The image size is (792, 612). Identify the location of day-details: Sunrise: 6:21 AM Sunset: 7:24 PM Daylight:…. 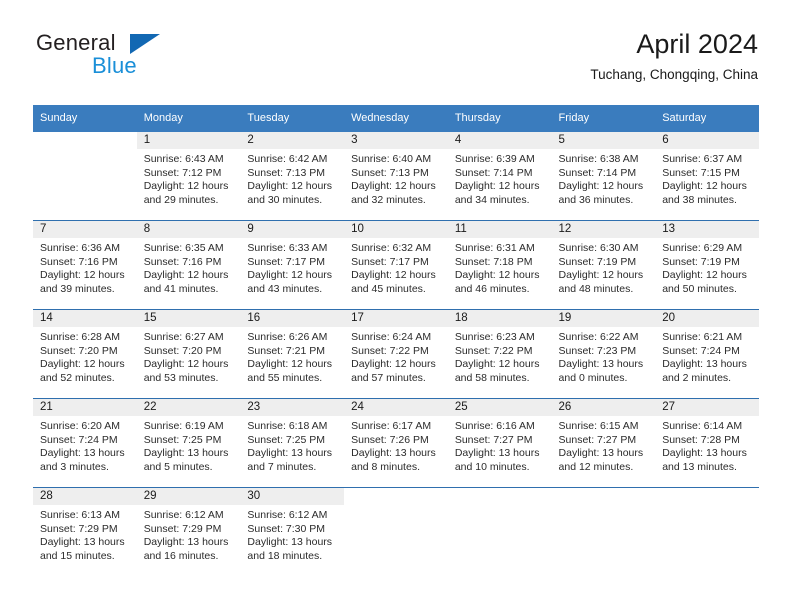
(707, 356).